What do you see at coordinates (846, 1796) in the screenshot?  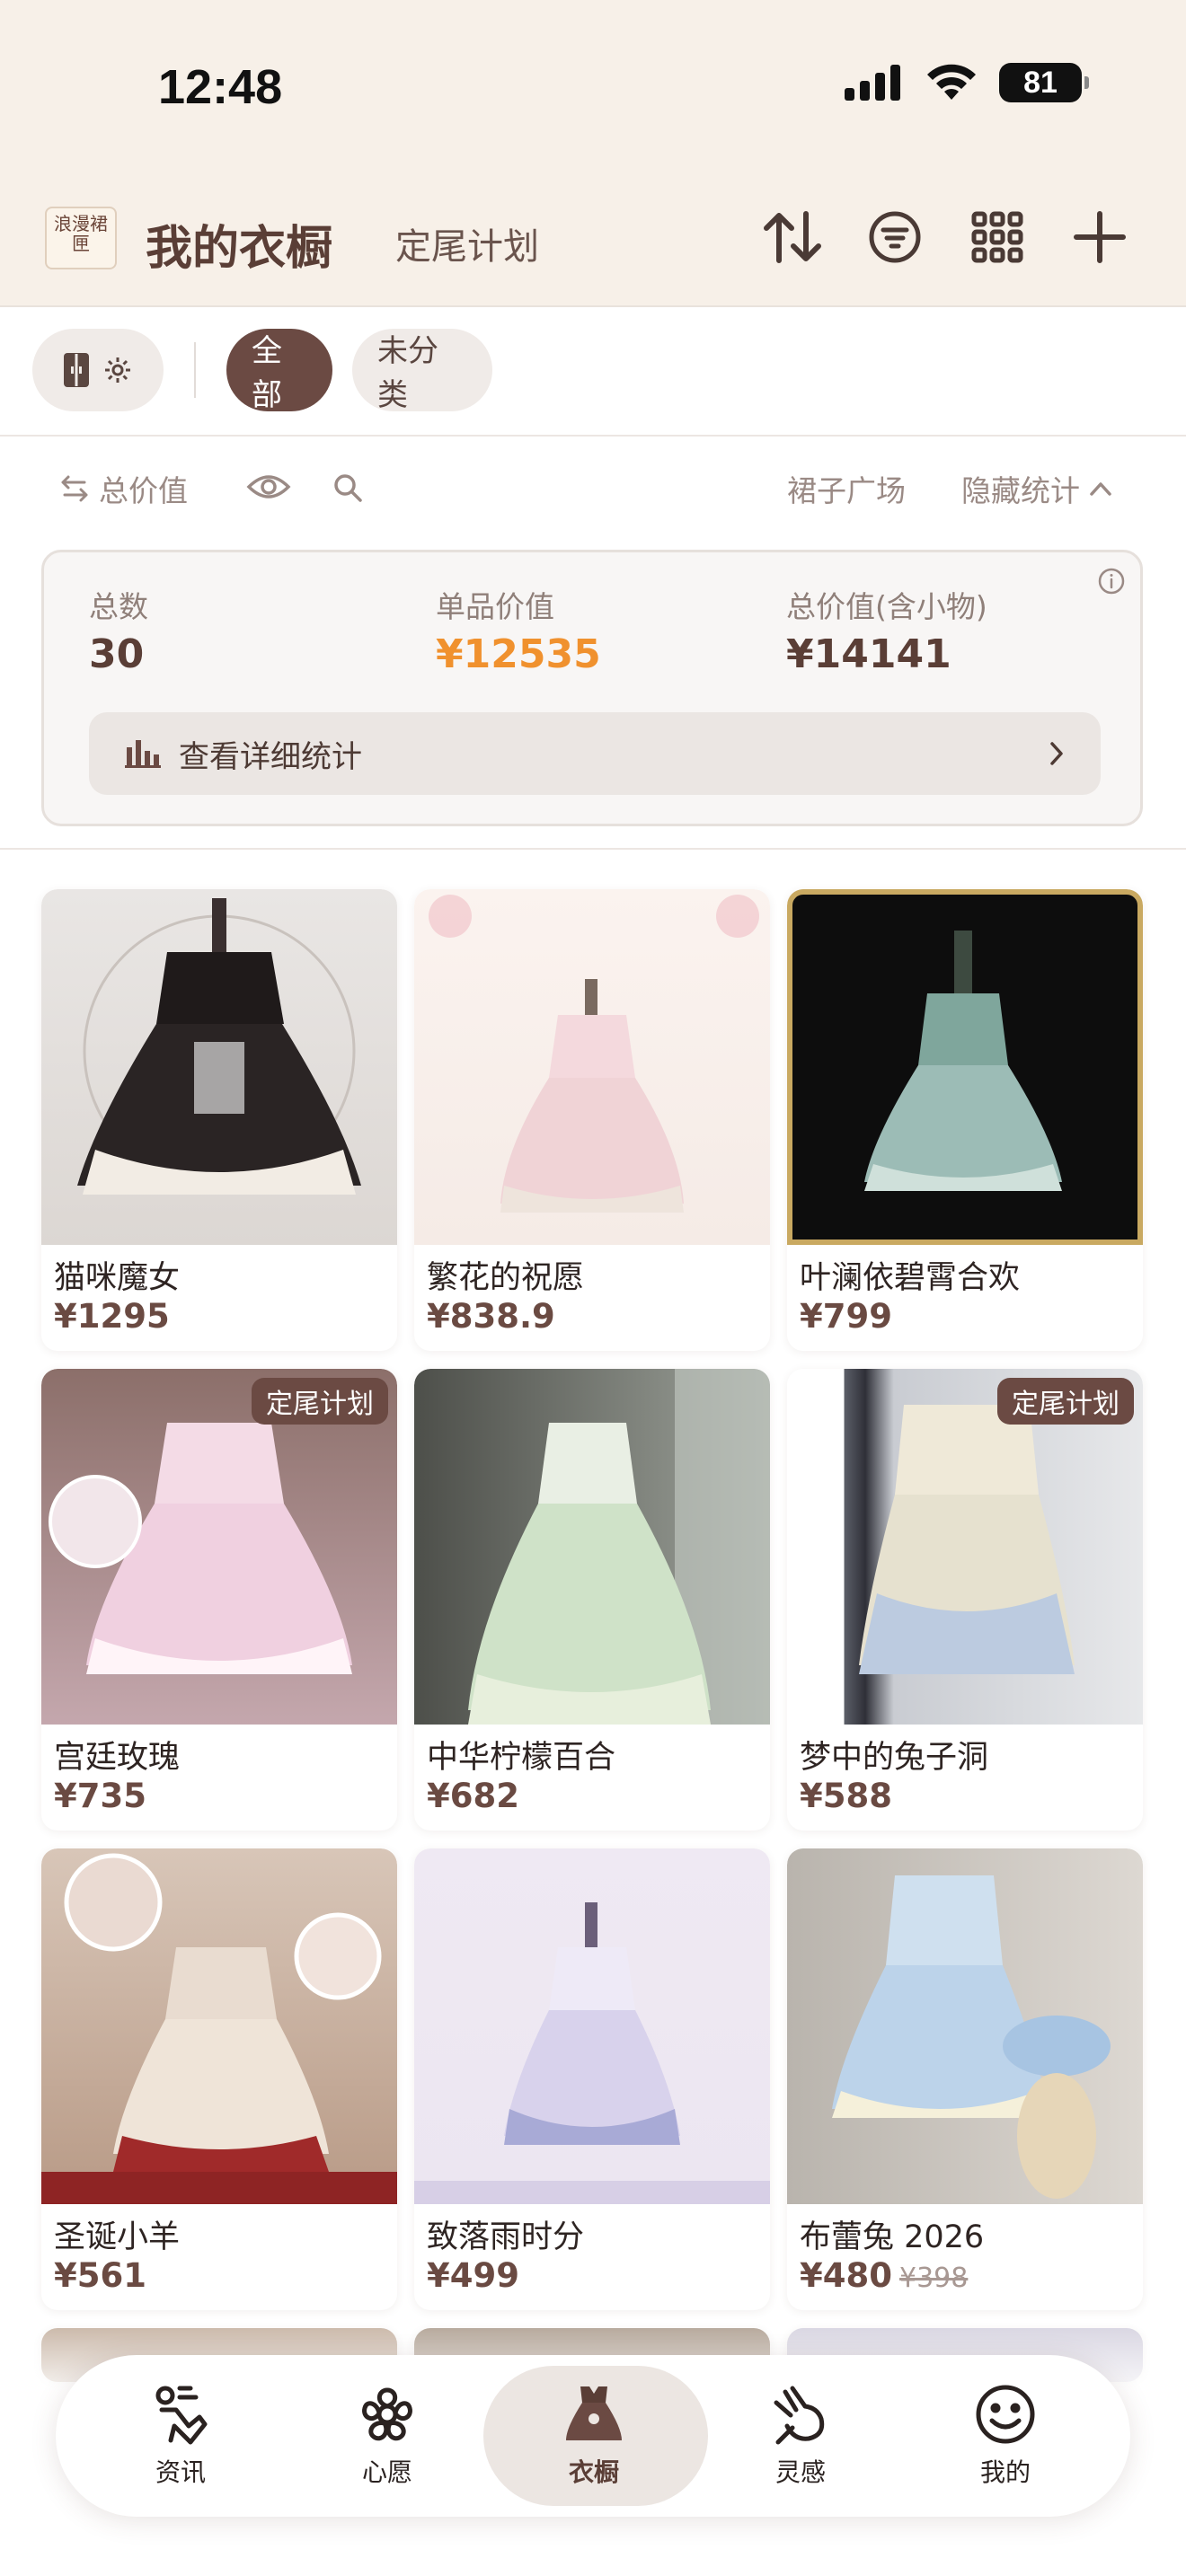 I see `item-price: ¥588` at bounding box center [846, 1796].